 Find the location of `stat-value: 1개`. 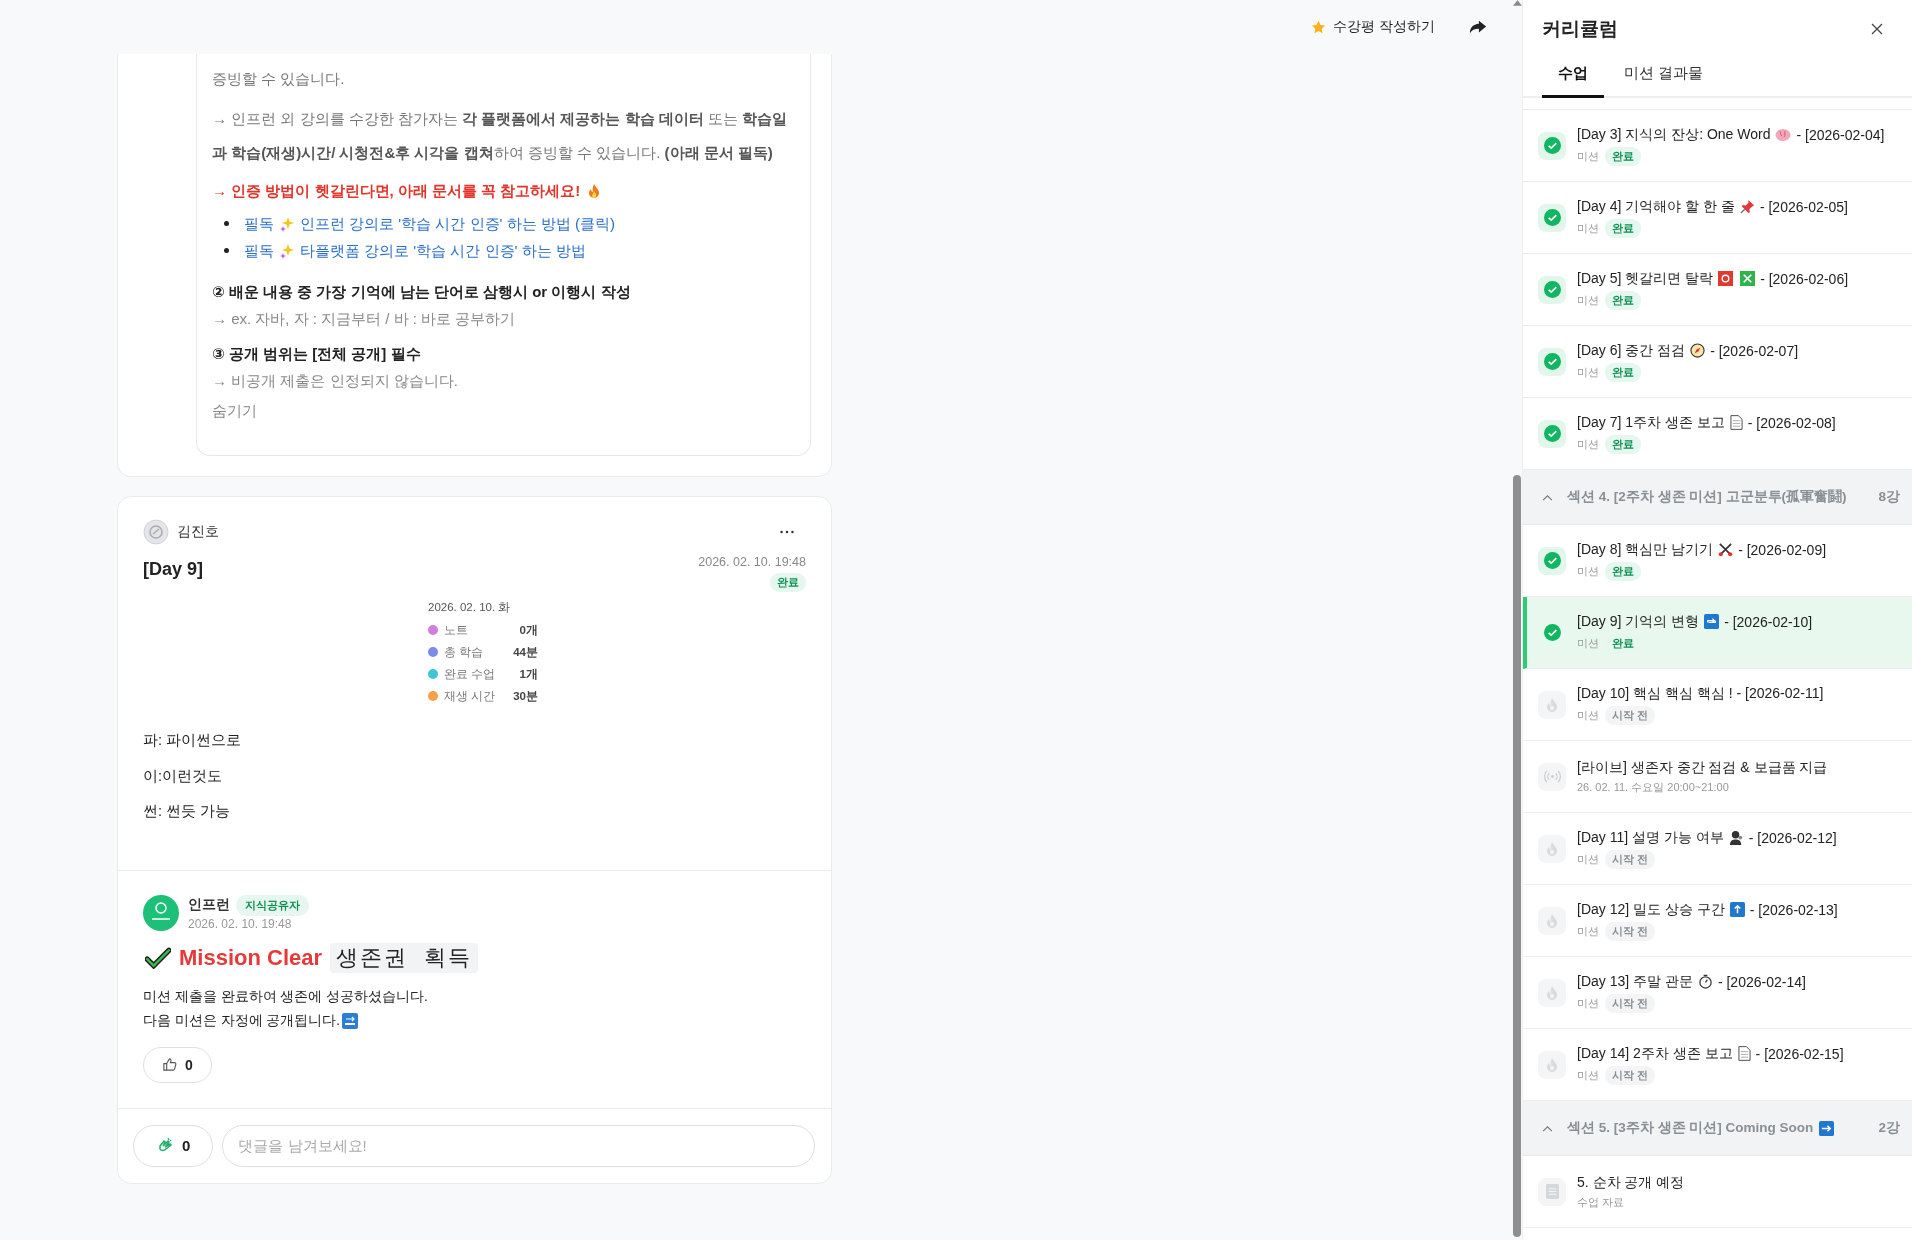

stat-value: 1개 is located at coordinates (528, 674).